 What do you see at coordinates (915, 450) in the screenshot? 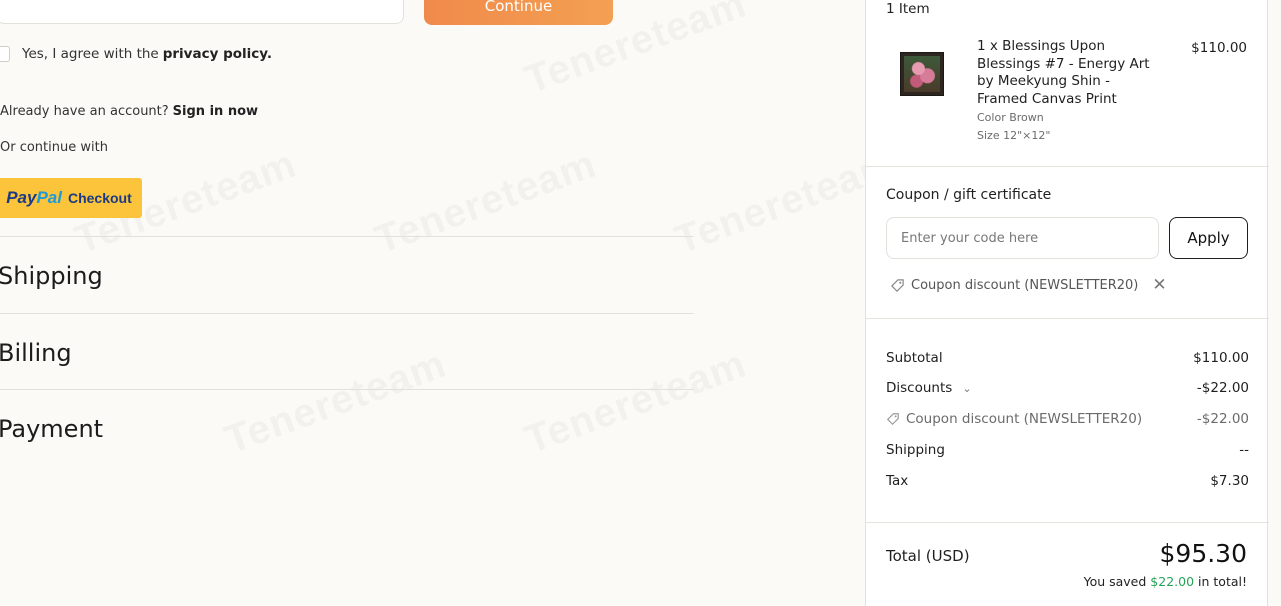
I see `shipping-label: Shipping` at bounding box center [915, 450].